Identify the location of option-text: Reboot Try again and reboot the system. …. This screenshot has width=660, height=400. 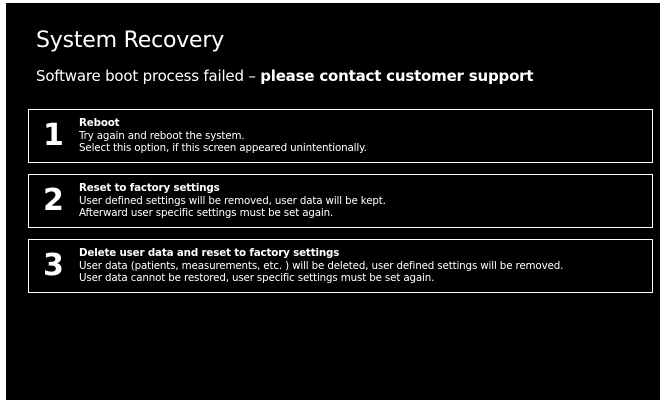
(362, 136).